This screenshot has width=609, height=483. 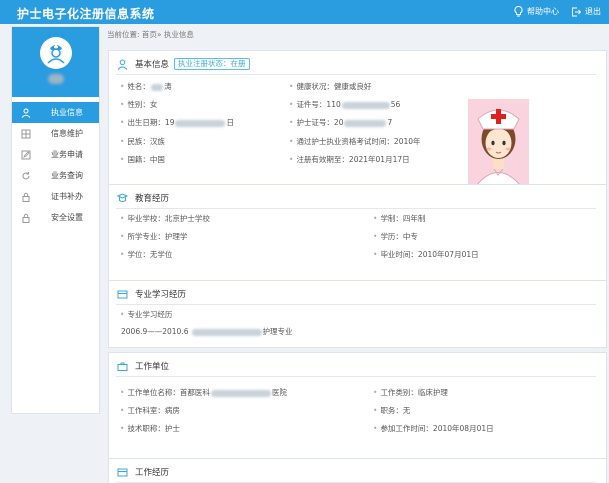 What do you see at coordinates (152, 473) in the screenshot?
I see `section-title: 工作经历` at bounding box center [152, 473].